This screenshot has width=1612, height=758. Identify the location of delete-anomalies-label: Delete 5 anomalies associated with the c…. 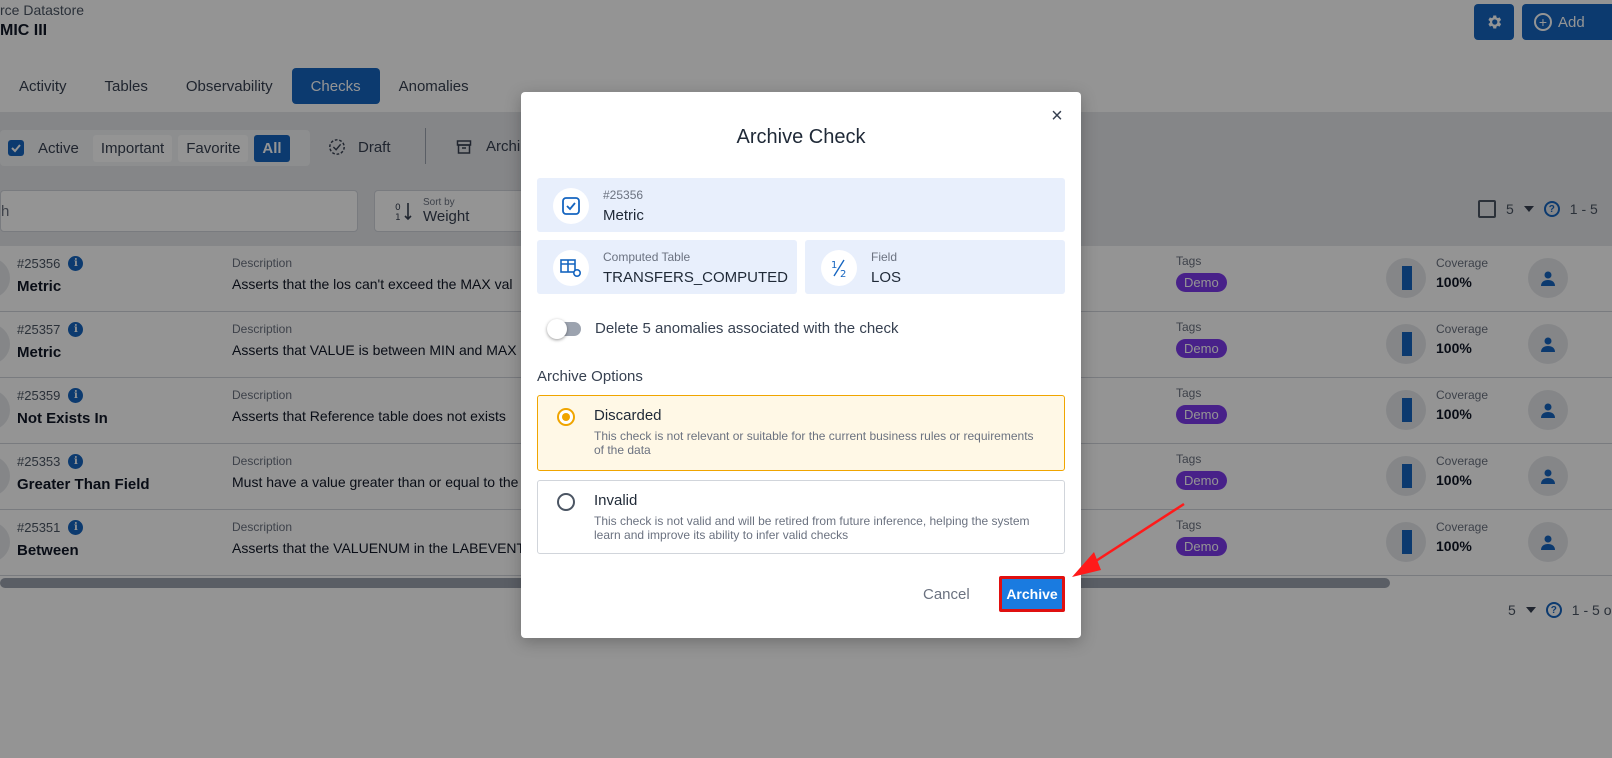
(747, 328).